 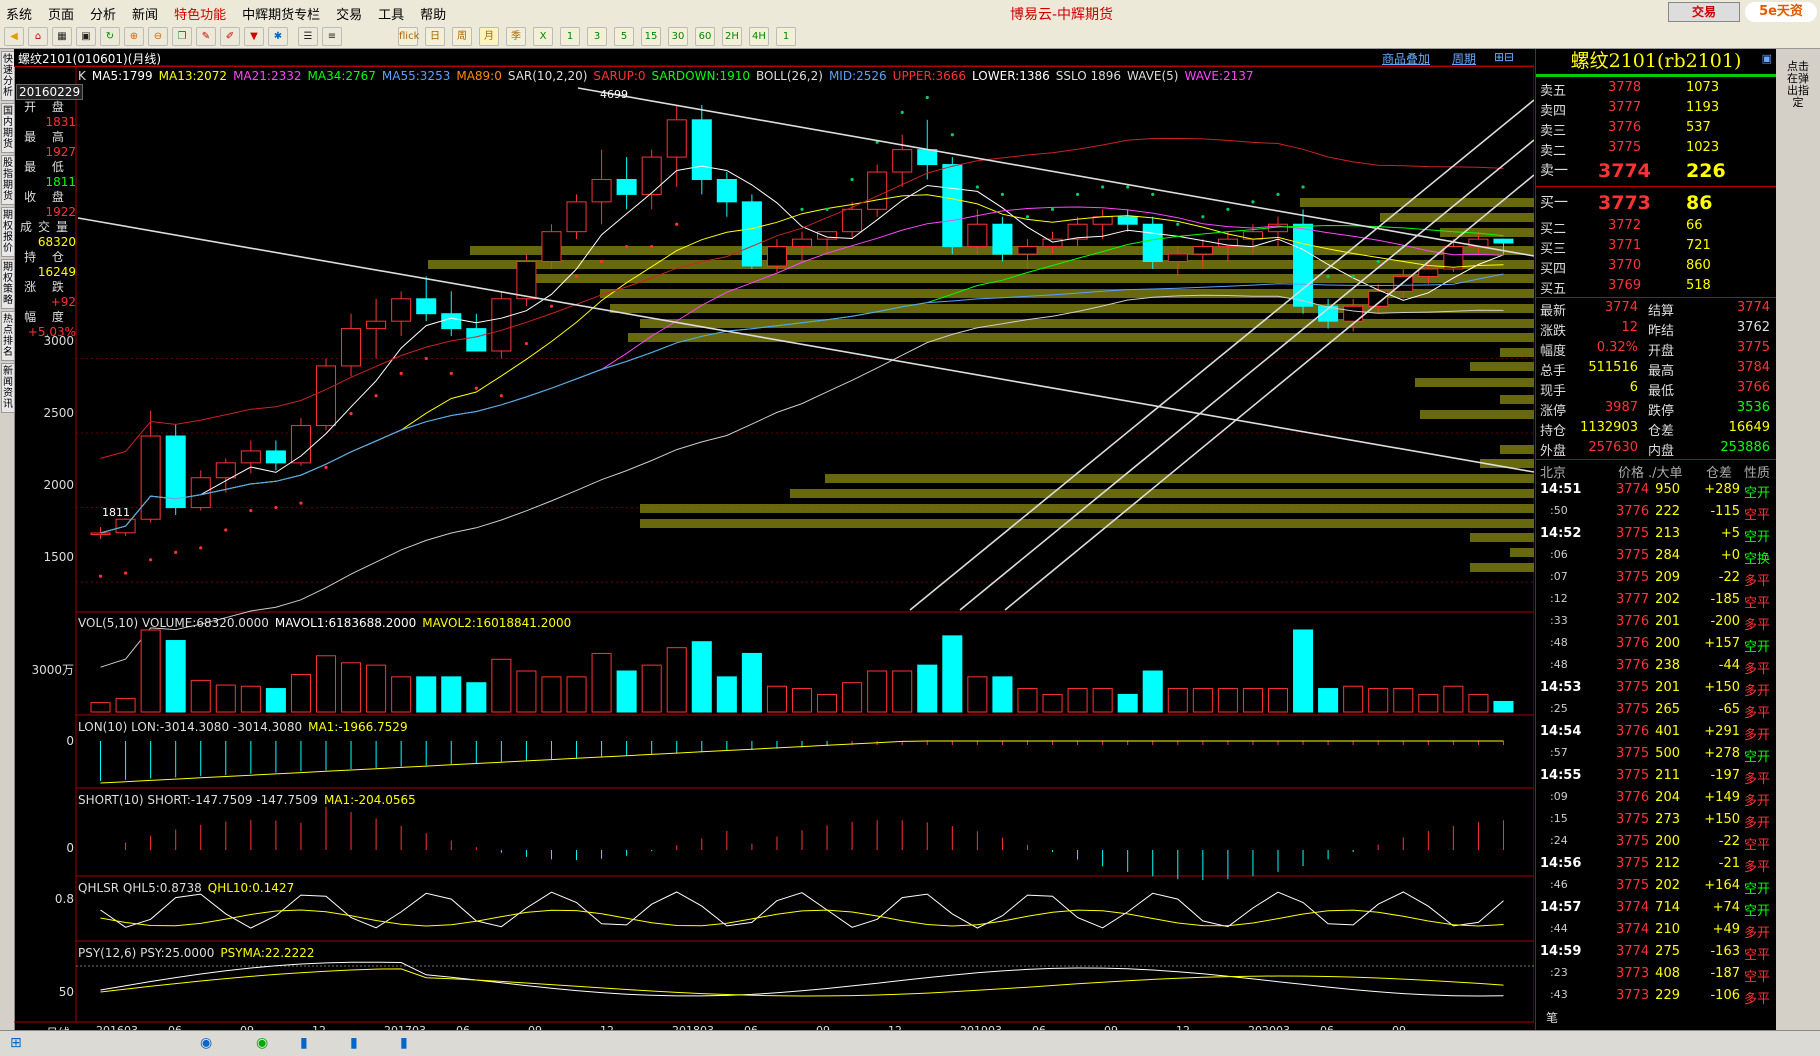 What do you see at coordinates (1757, 977) in the screenshot?
I see `quote-cell: 空平` at bounding box center [1757, 977].